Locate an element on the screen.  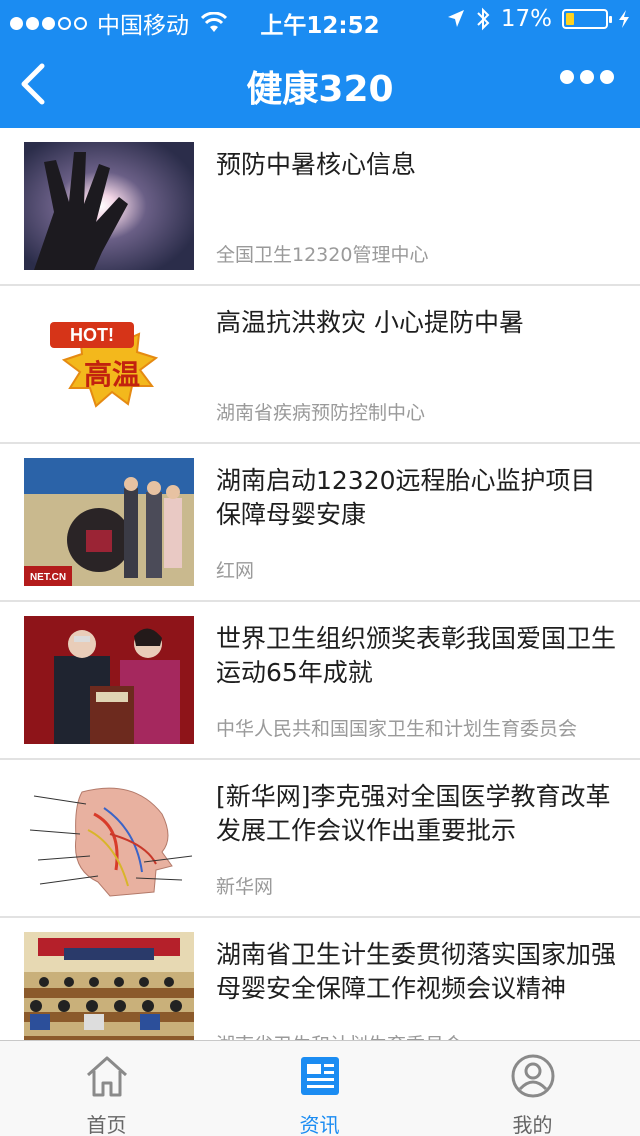
status-bar: 中国移动 上午12:52 17% is located at coordinates (320, 20).